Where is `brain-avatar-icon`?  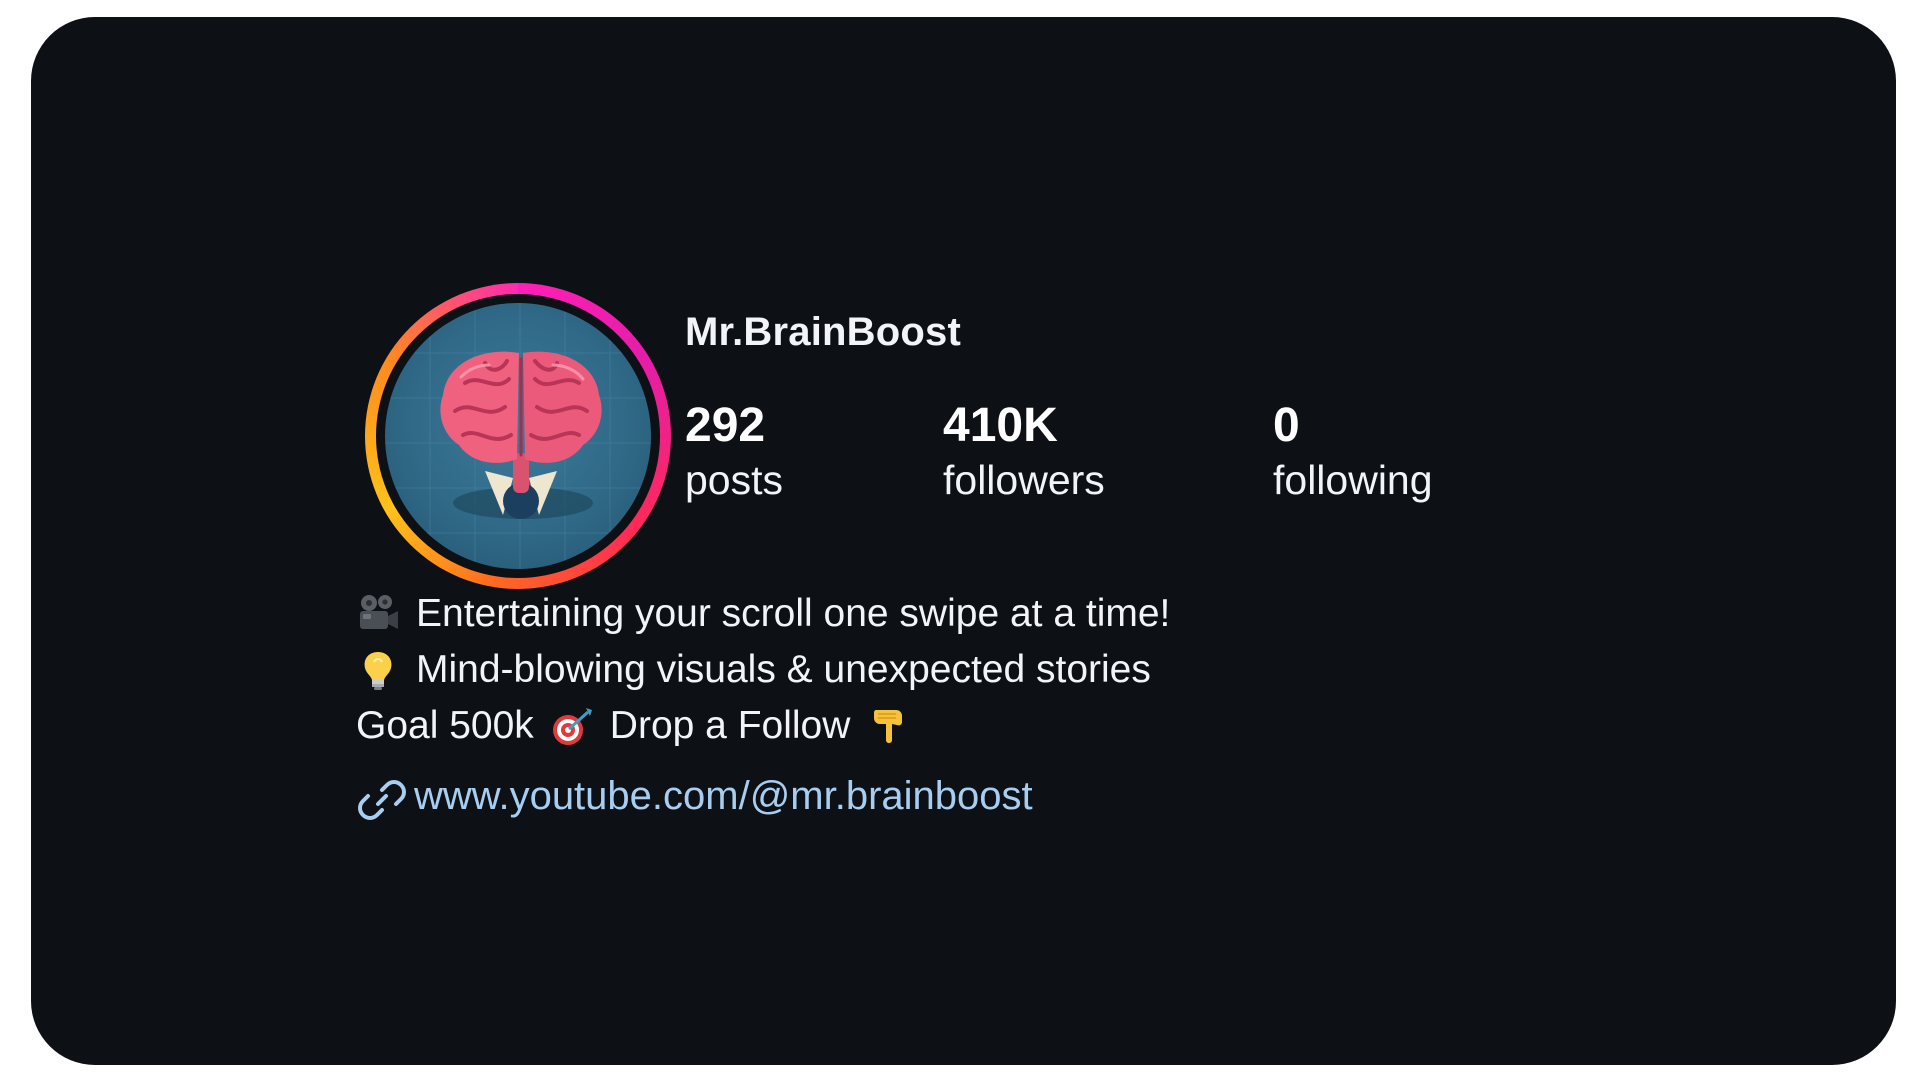 brain-avatar-icon is located at coordinates (518, 436).